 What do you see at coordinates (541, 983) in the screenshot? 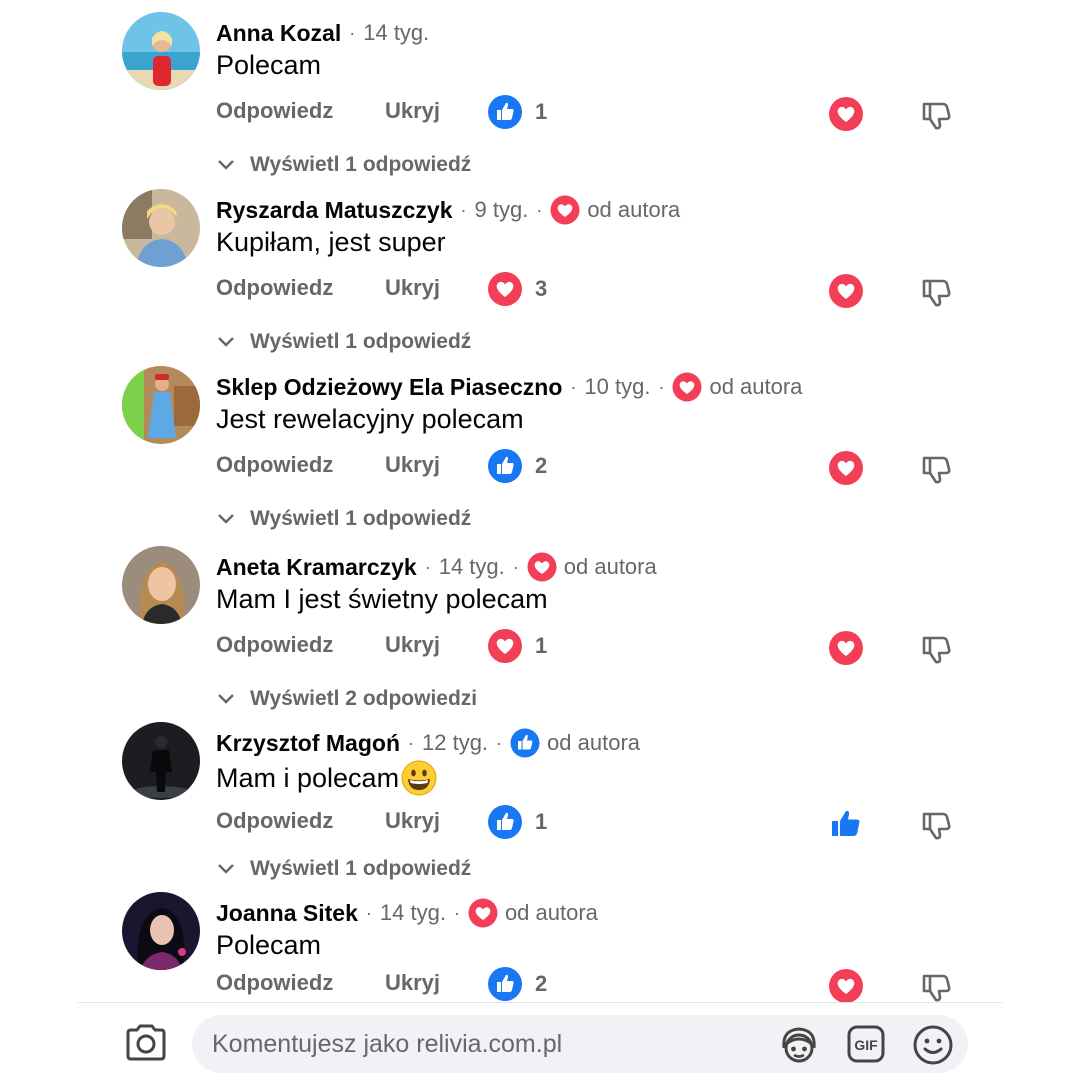
I see `reaction-count-value: 2` at bounding box center [541, 983].